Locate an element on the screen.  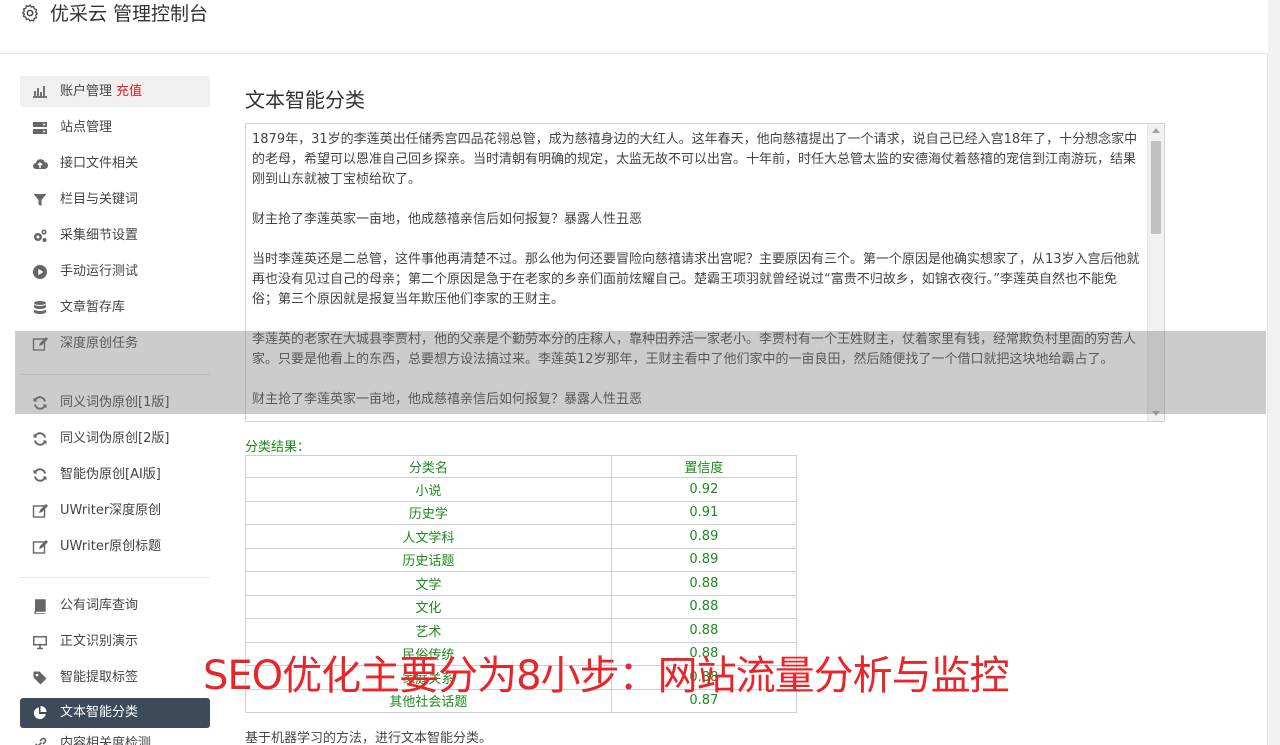
sidebar-item-label: UWriter深度原创 is located at coordinates (111, 510).